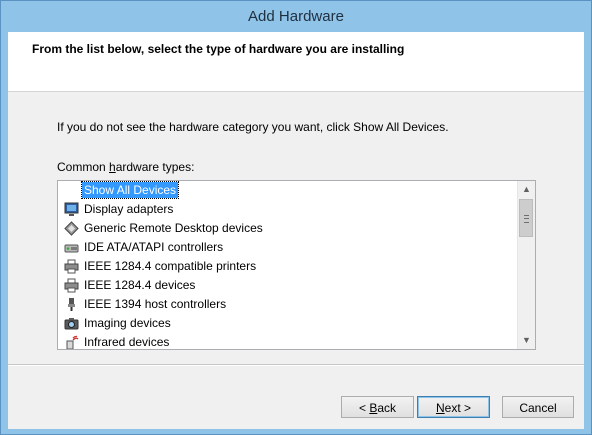 This screenshot has height=435, width=592. Describe the element at coordinates (288, 304) in the screenshot. I see `list-item-ieee1394-controllers: IEEE 1394 host controllers` at that location.